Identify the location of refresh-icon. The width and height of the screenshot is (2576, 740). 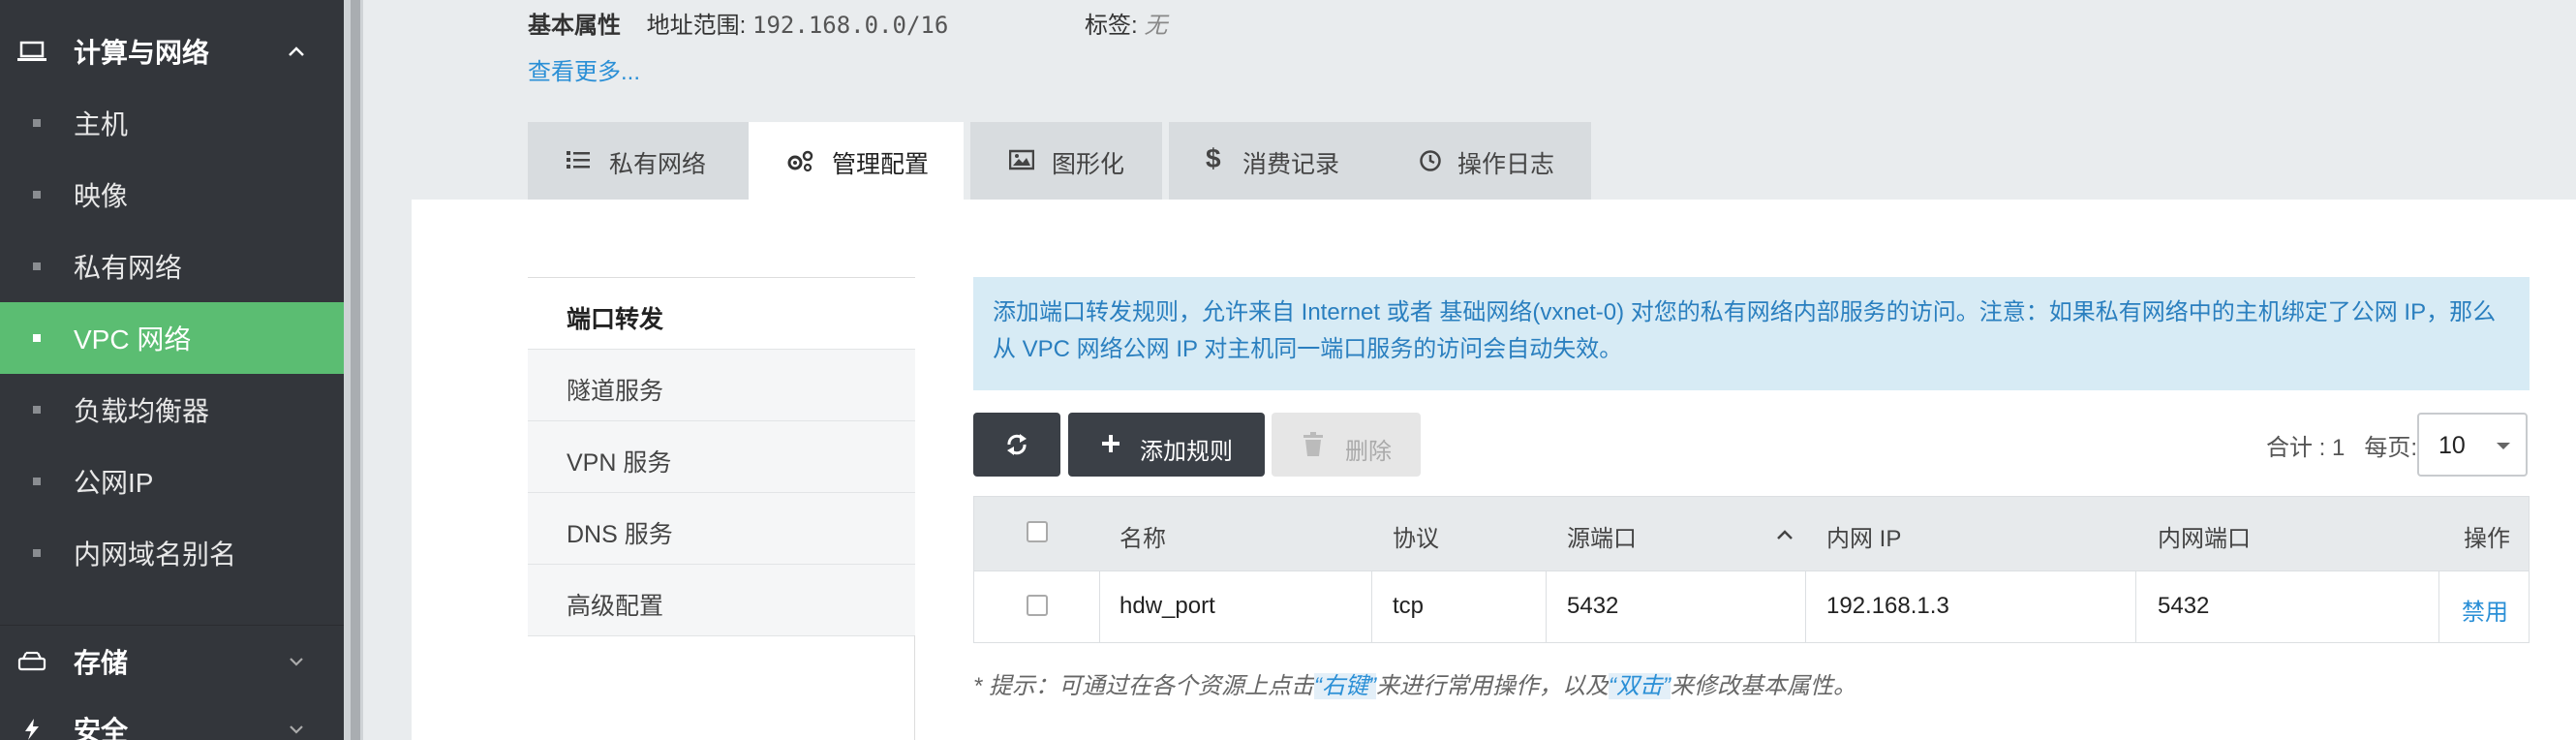
(1017, 444).